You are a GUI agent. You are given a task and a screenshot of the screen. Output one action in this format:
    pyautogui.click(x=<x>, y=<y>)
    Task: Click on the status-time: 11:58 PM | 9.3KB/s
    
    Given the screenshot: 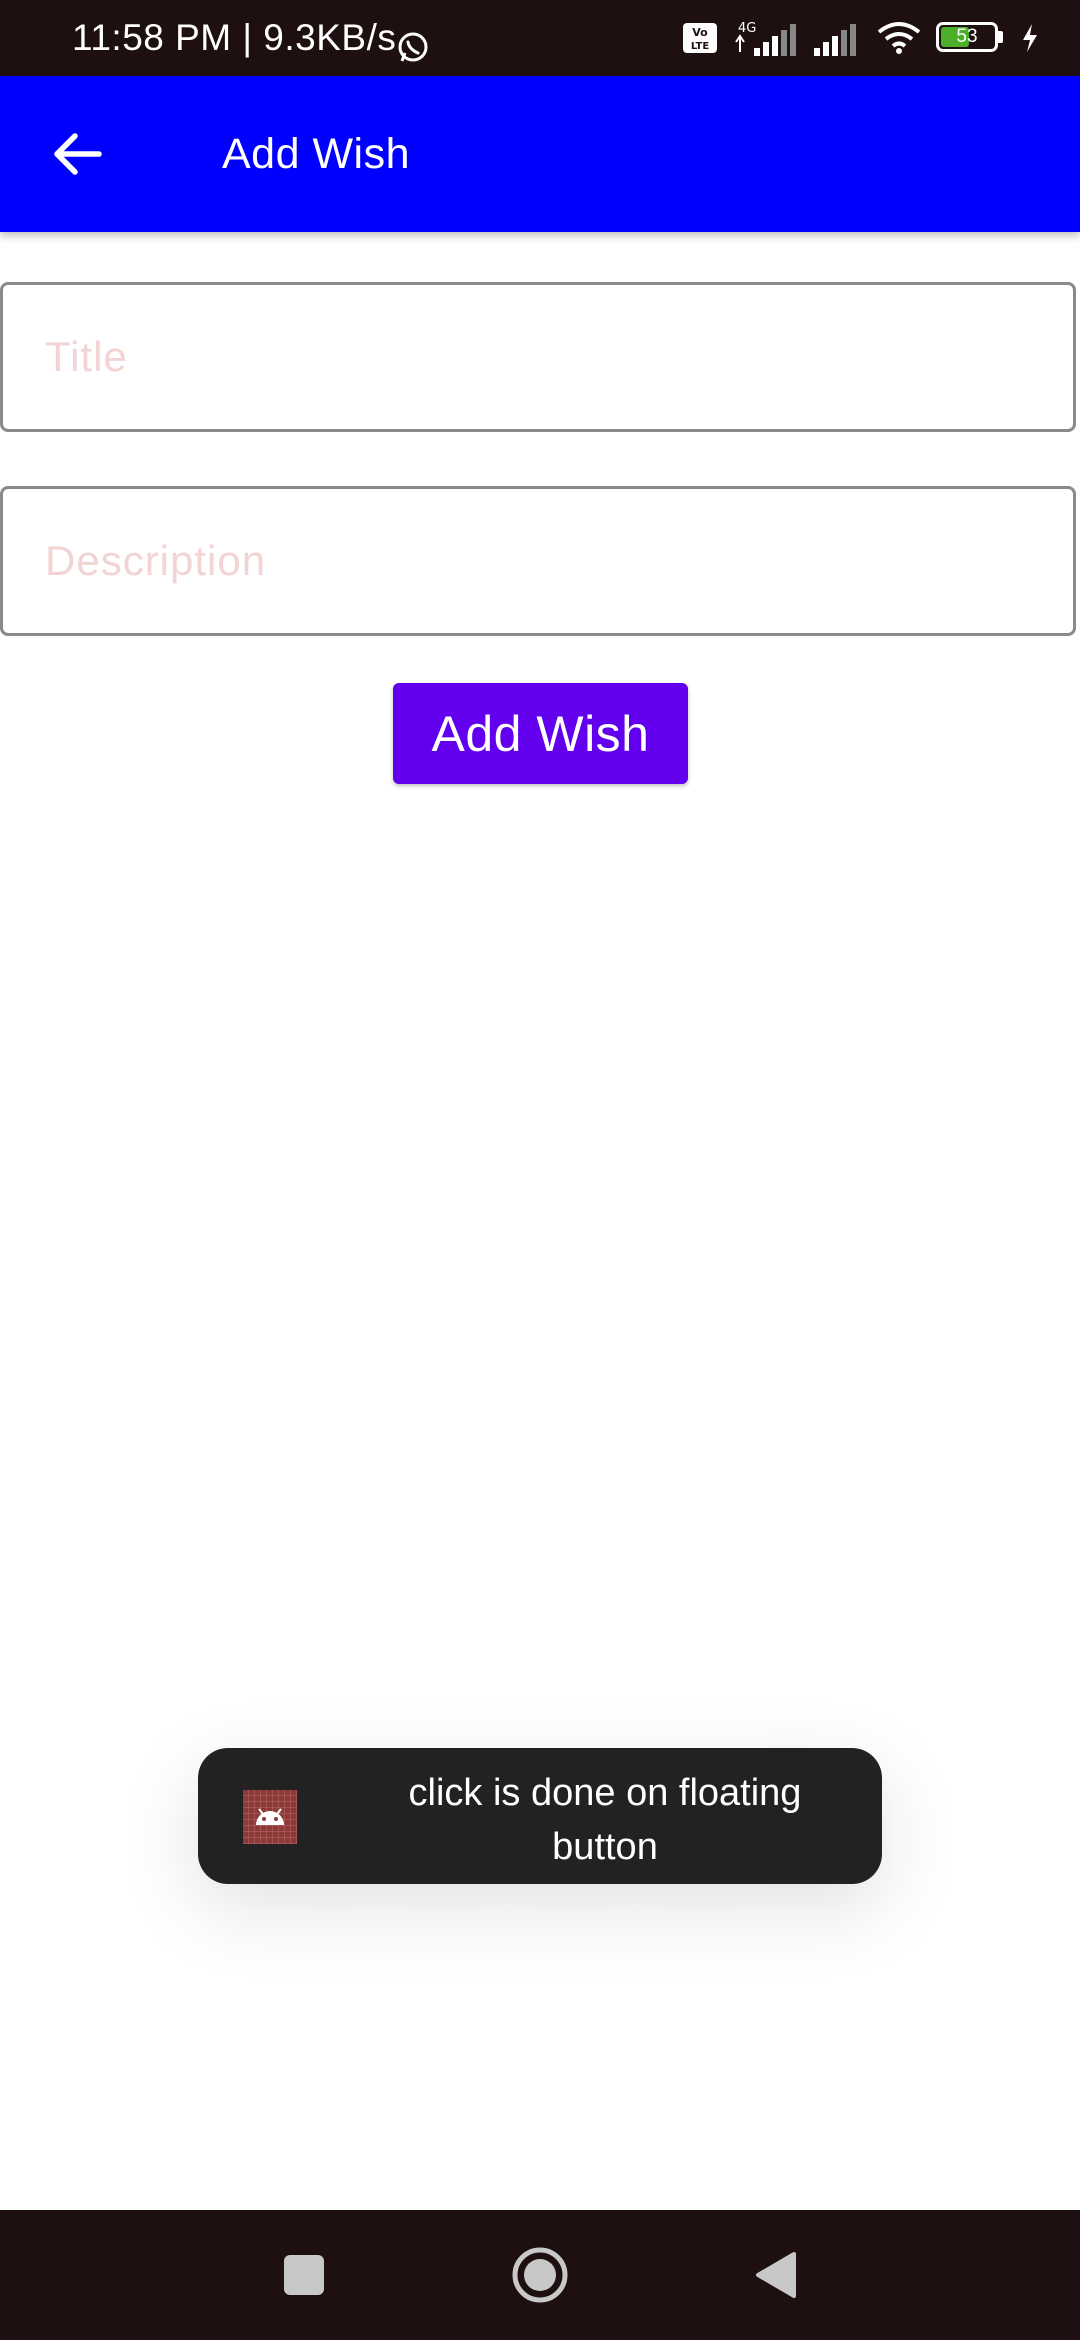 What is the action you would take?
    pyautogui.click(x=234, y=37)
    